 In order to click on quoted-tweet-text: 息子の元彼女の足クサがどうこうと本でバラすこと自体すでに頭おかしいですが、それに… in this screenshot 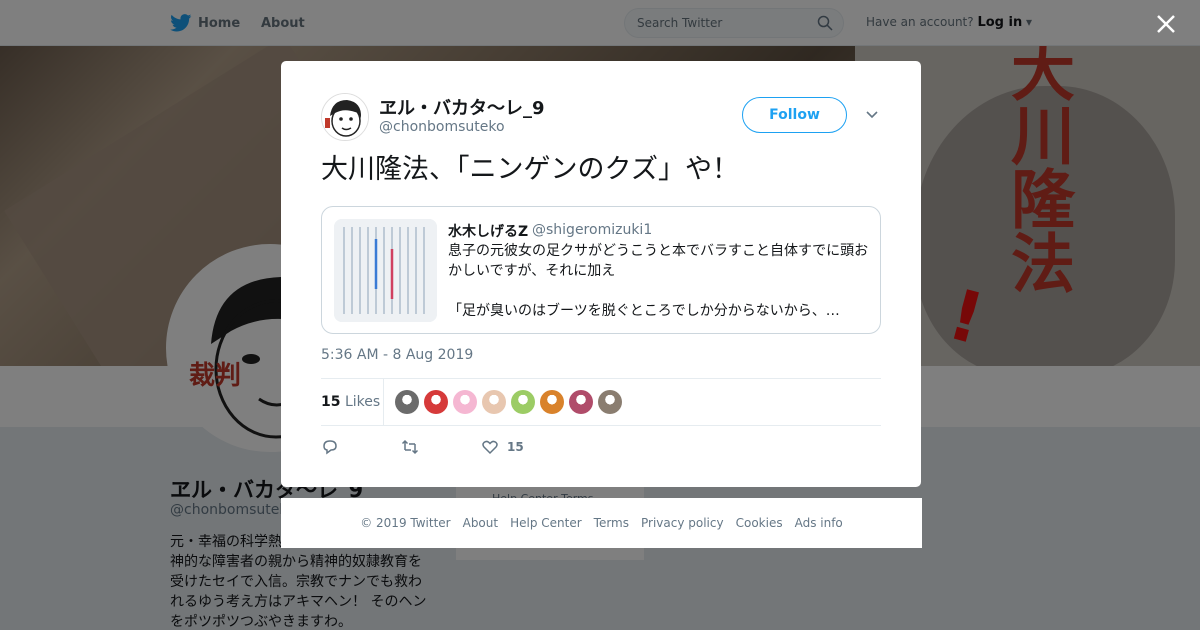, I will do `click(660, 291)`.